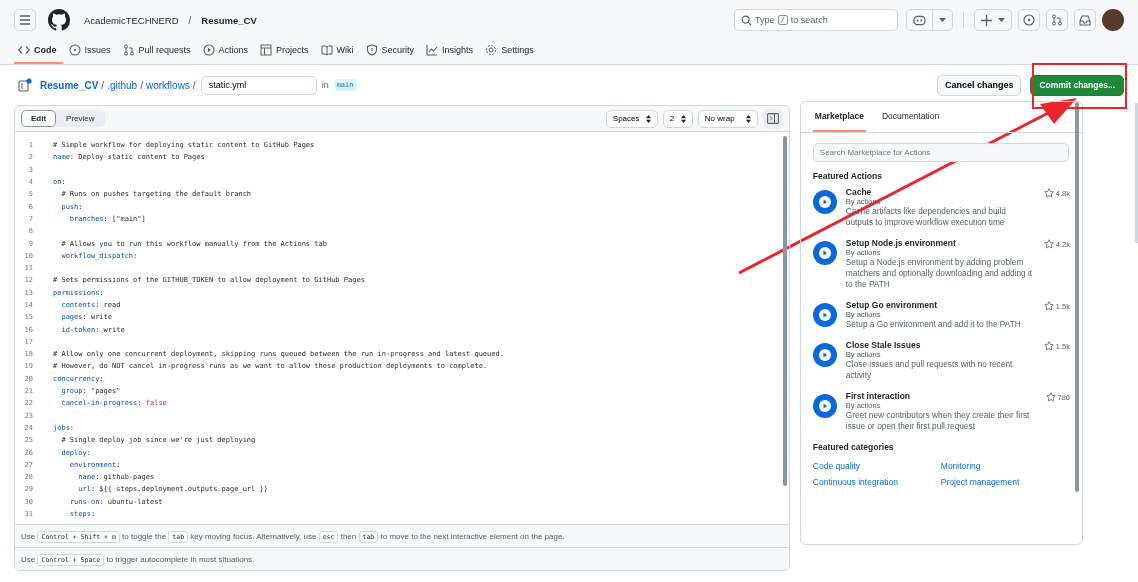 This screenshot has width=1138, height=582. What do you see at coordinates (325, 85) in the screenshot?
I see `in-label: in` at bounding box center [325, 85].